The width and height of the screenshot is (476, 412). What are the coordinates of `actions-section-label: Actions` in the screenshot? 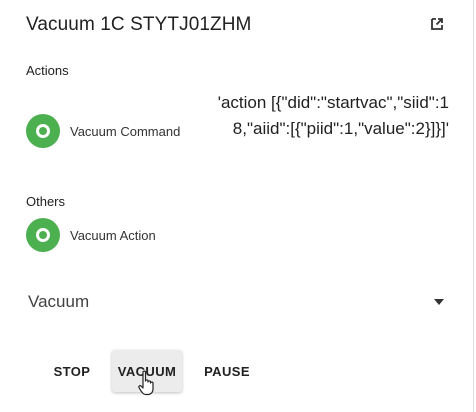 It's located at (47, 70).